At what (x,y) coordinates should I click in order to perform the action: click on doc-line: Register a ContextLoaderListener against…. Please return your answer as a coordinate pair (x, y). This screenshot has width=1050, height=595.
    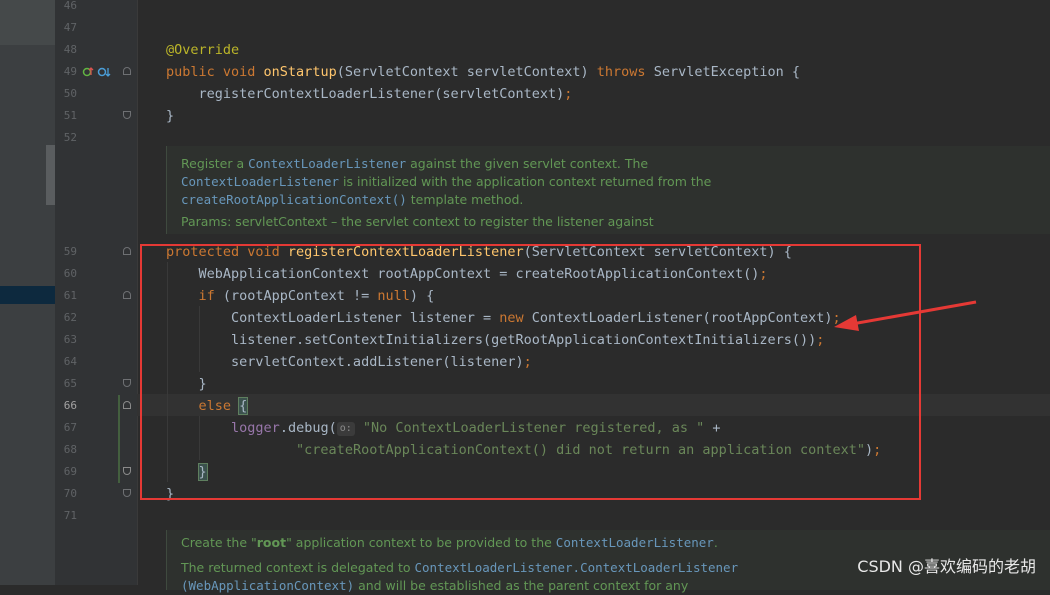
    Looking at the image, I should click on (414, 164).